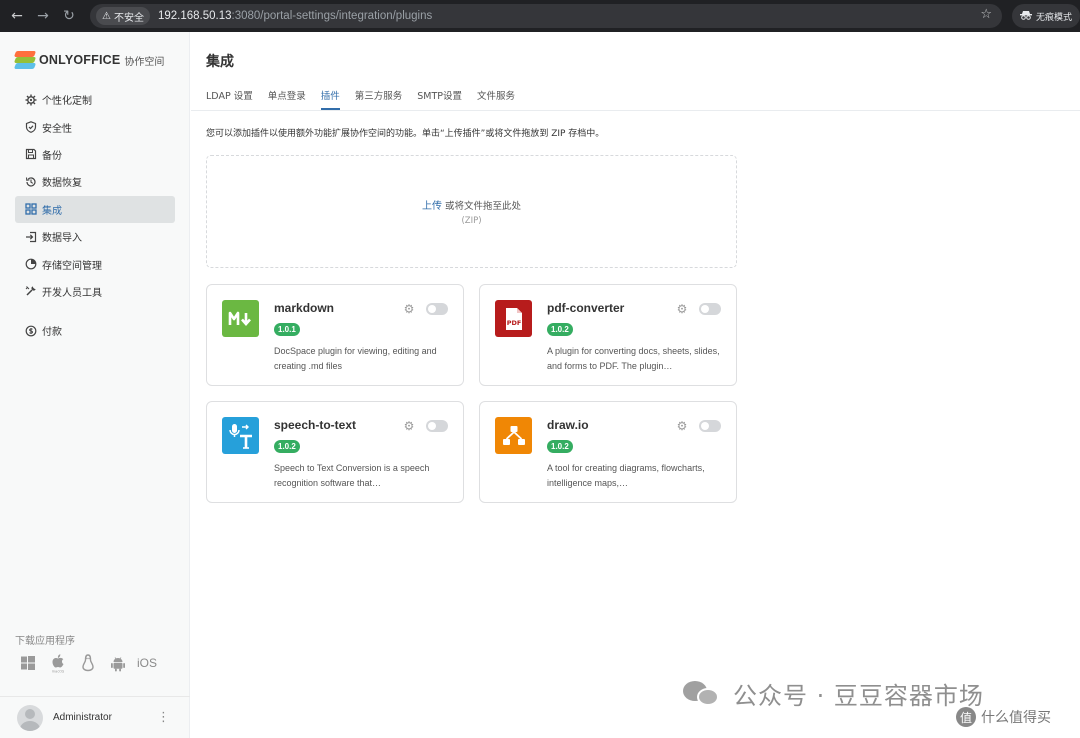  I want to click on svg-text: PDF, so click(513, 323).